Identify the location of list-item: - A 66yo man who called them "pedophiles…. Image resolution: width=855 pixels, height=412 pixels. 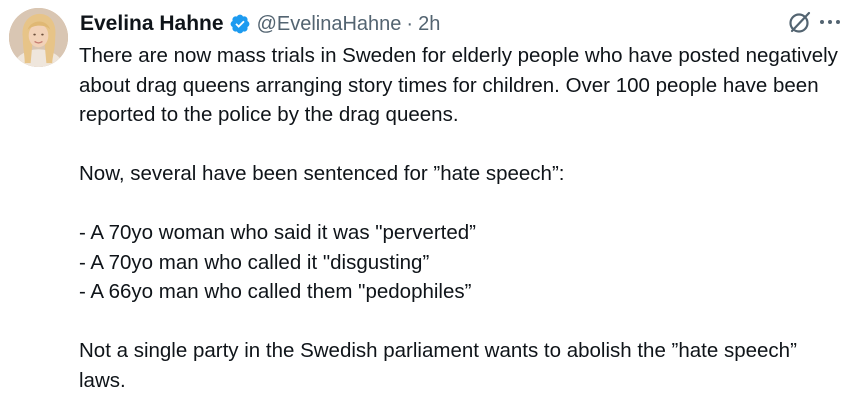
(275, 291).